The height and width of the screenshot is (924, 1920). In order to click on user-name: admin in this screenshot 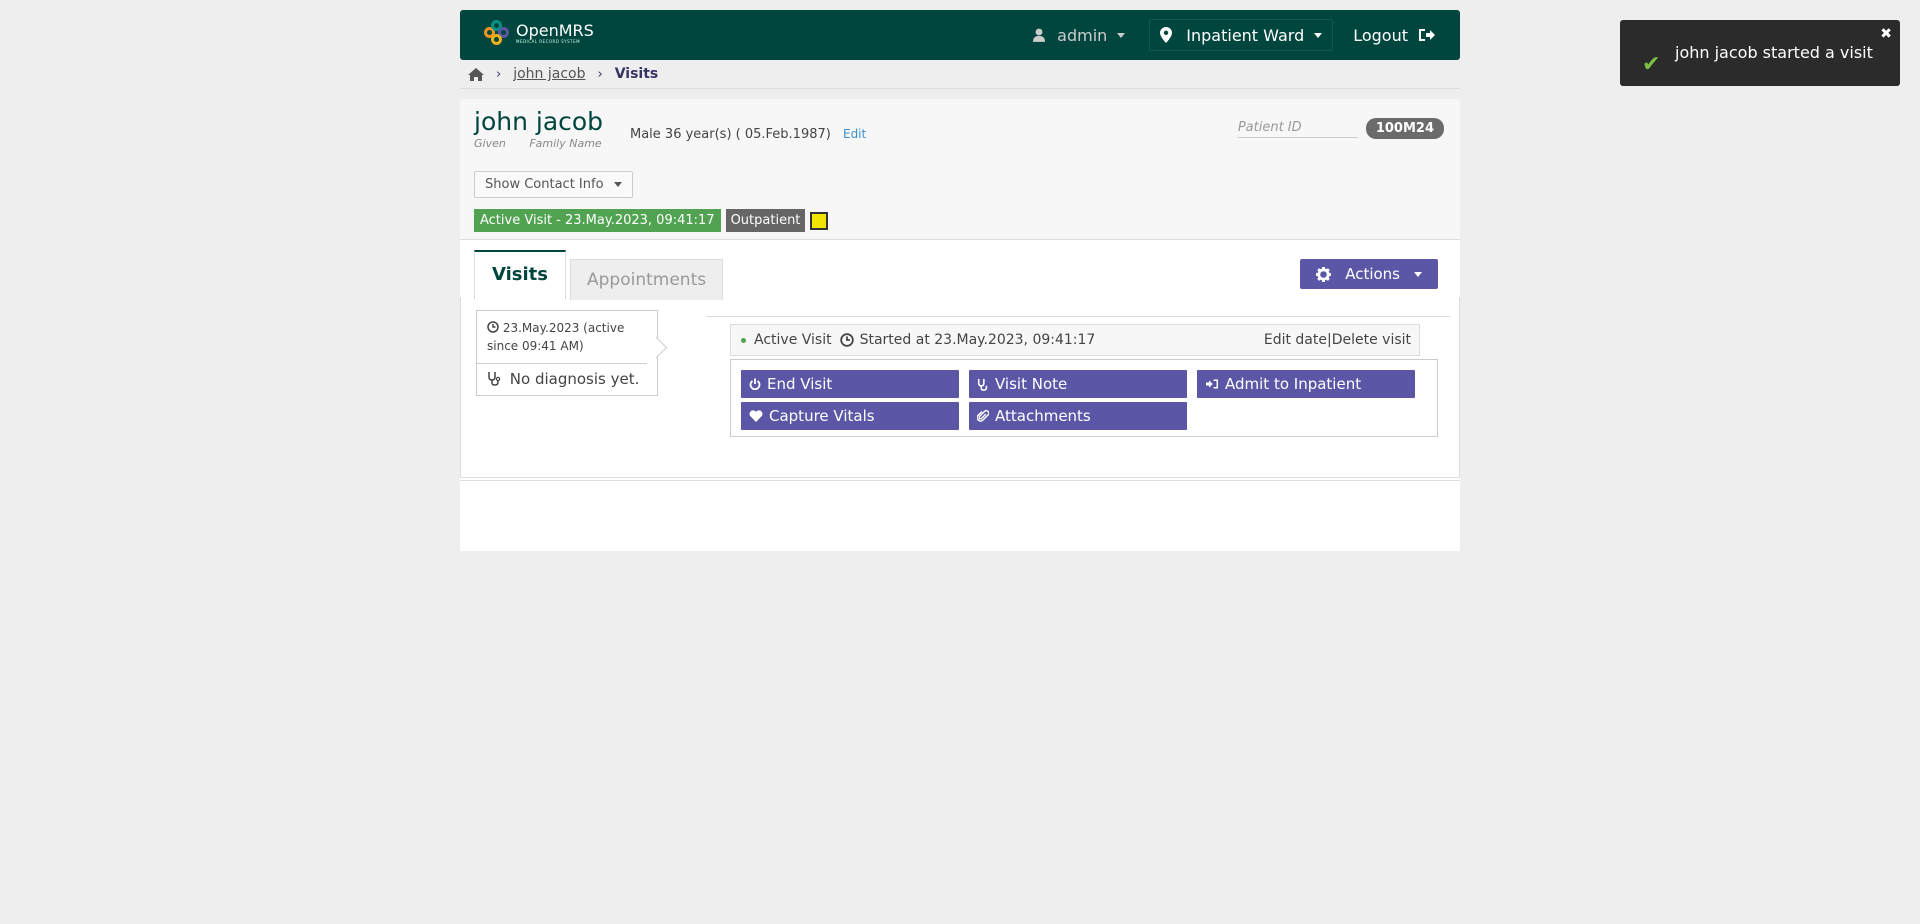, I will do `click(1082, 35)`.